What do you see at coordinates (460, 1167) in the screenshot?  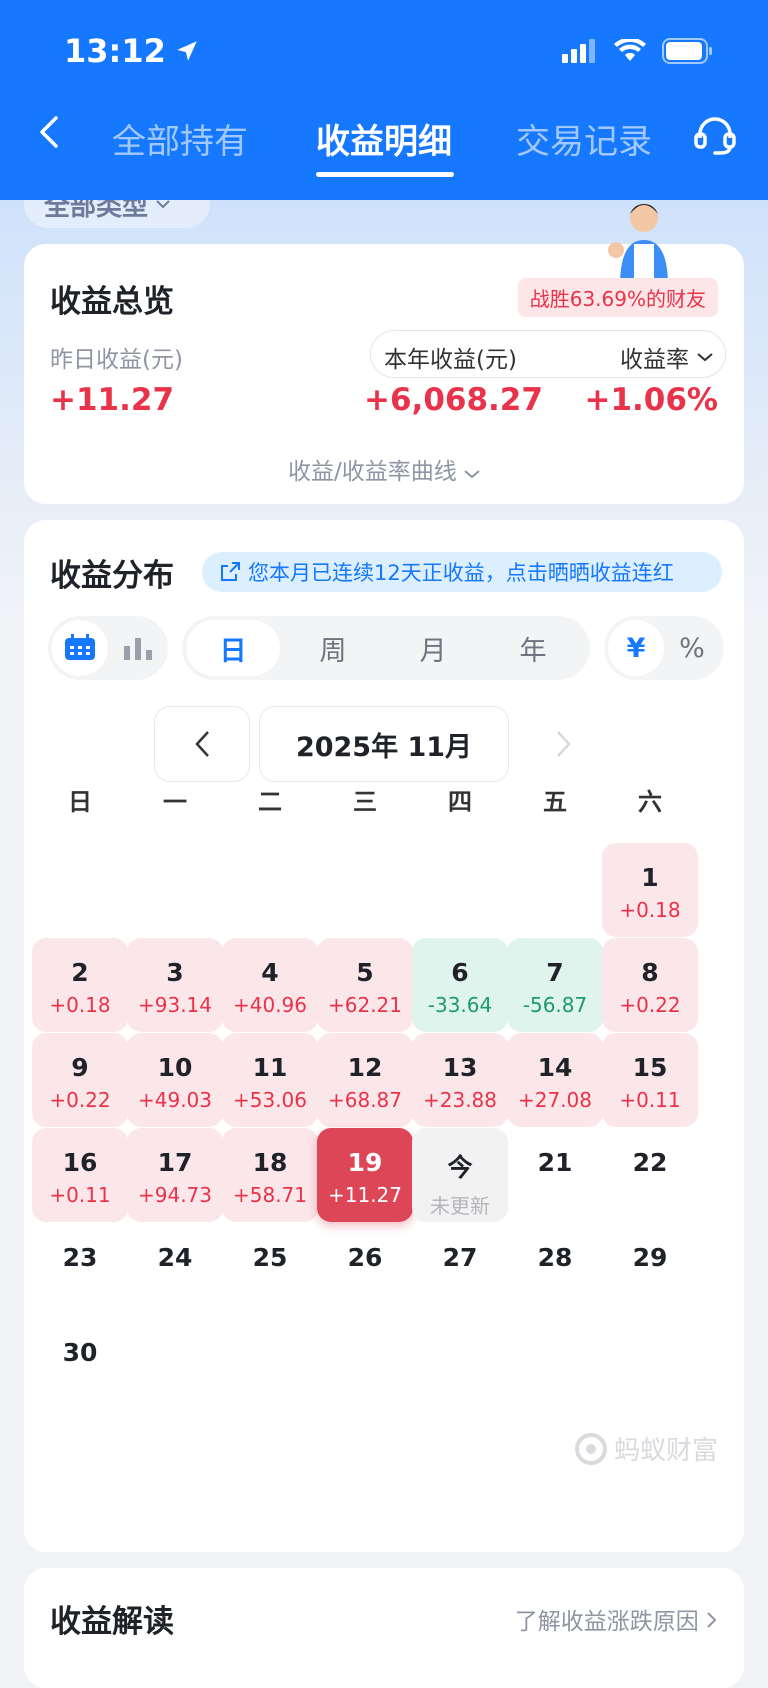 I see `day-number: 今` at bounding box center [460, 1167].